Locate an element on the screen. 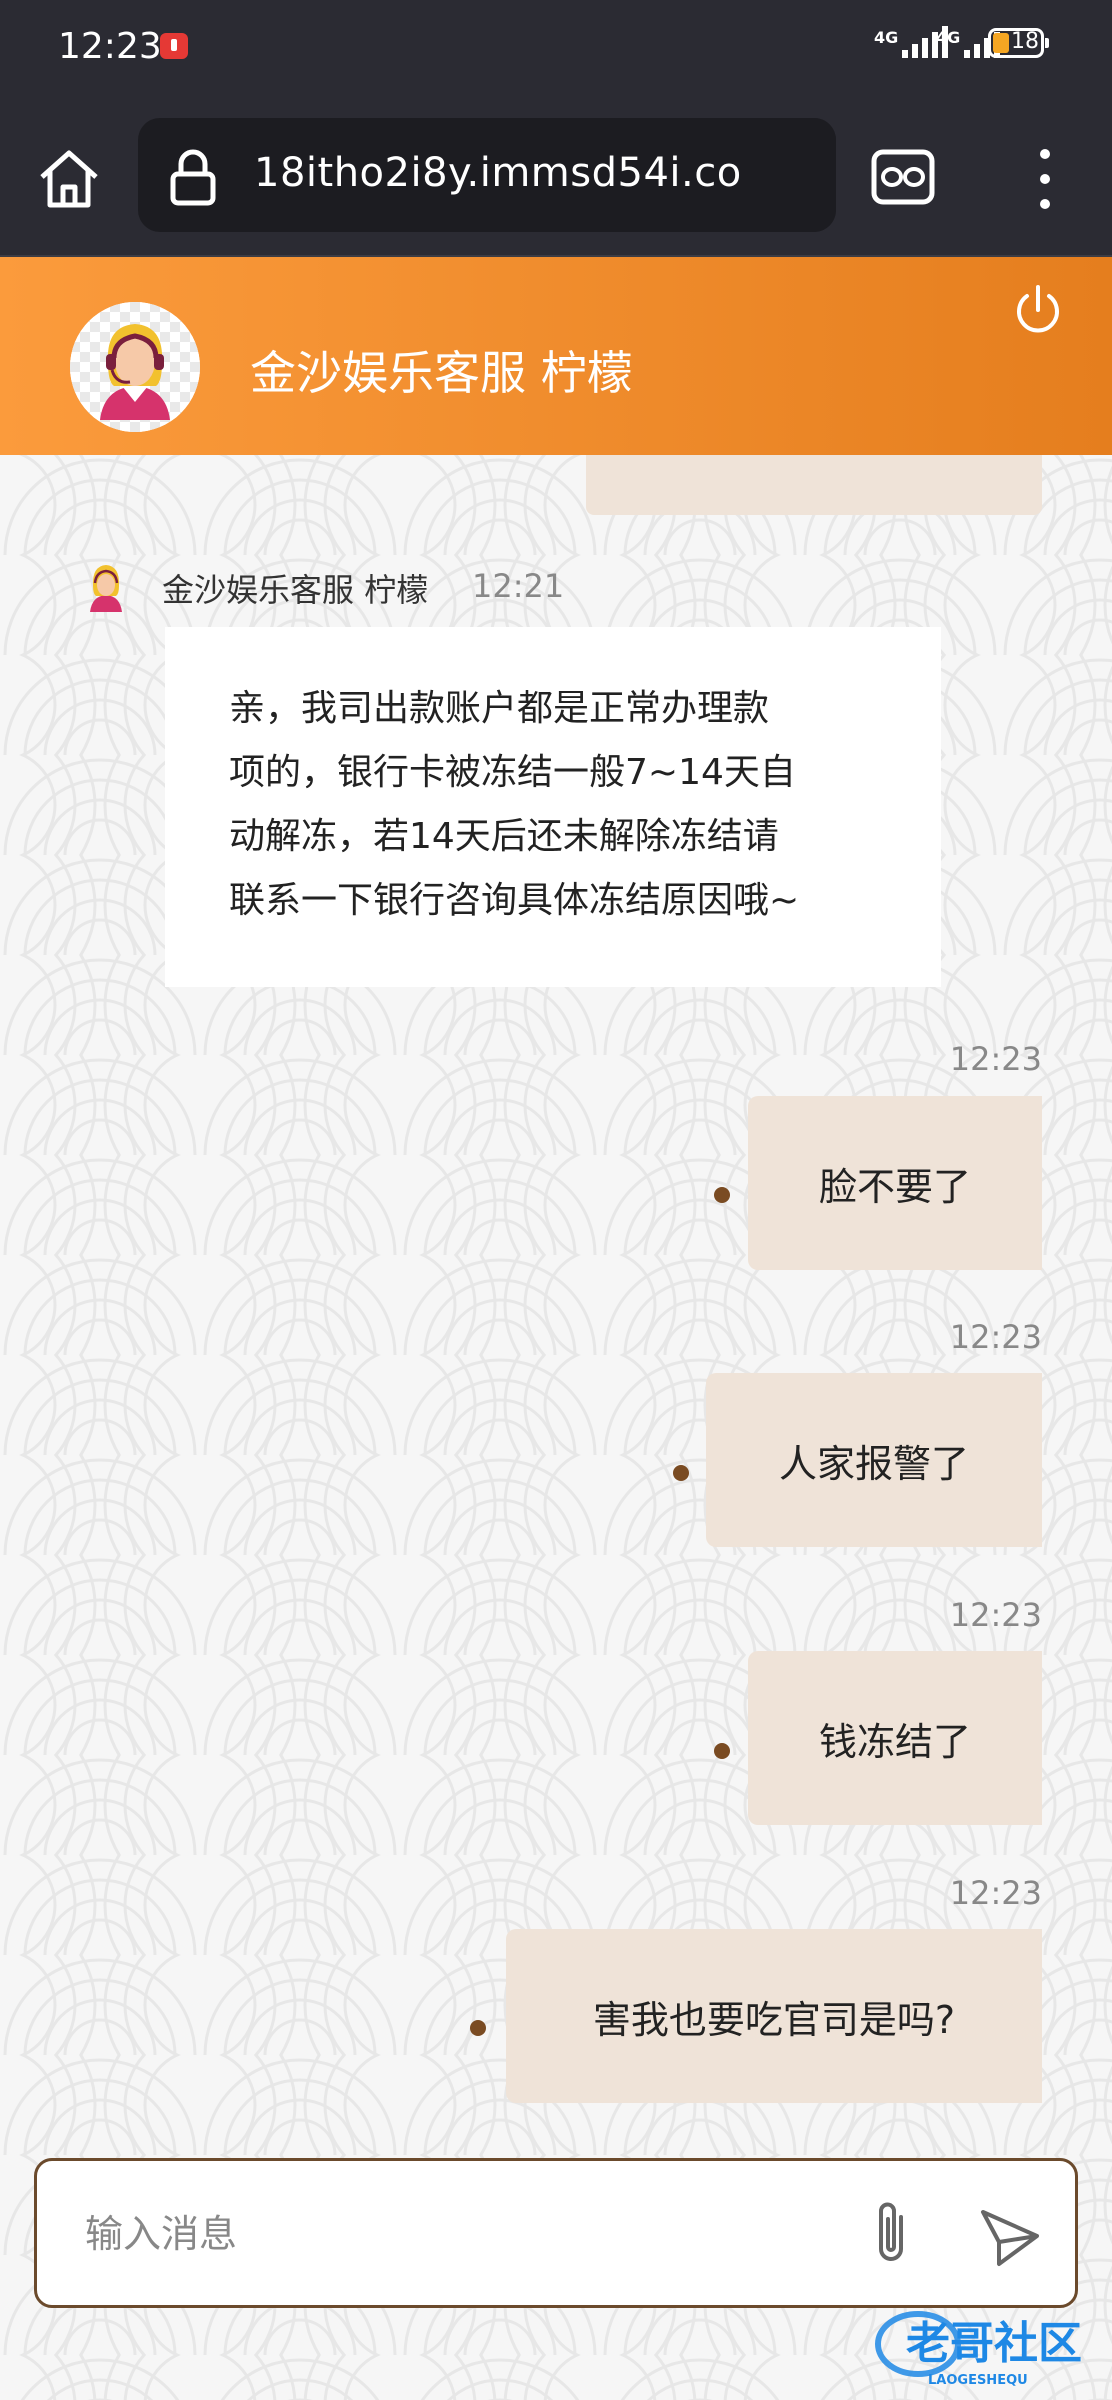 The width and height of the screenshot is (1112, 2400). user-message-bubble: 人家报警了 is located at coordinates (874, 1460).